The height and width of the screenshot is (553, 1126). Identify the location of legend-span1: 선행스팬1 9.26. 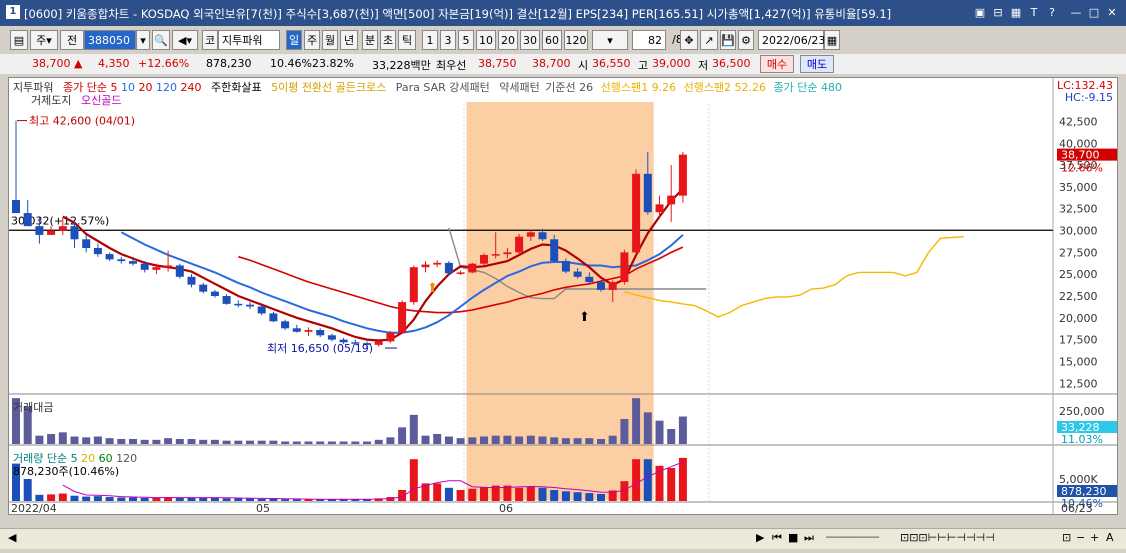
(638, 87).